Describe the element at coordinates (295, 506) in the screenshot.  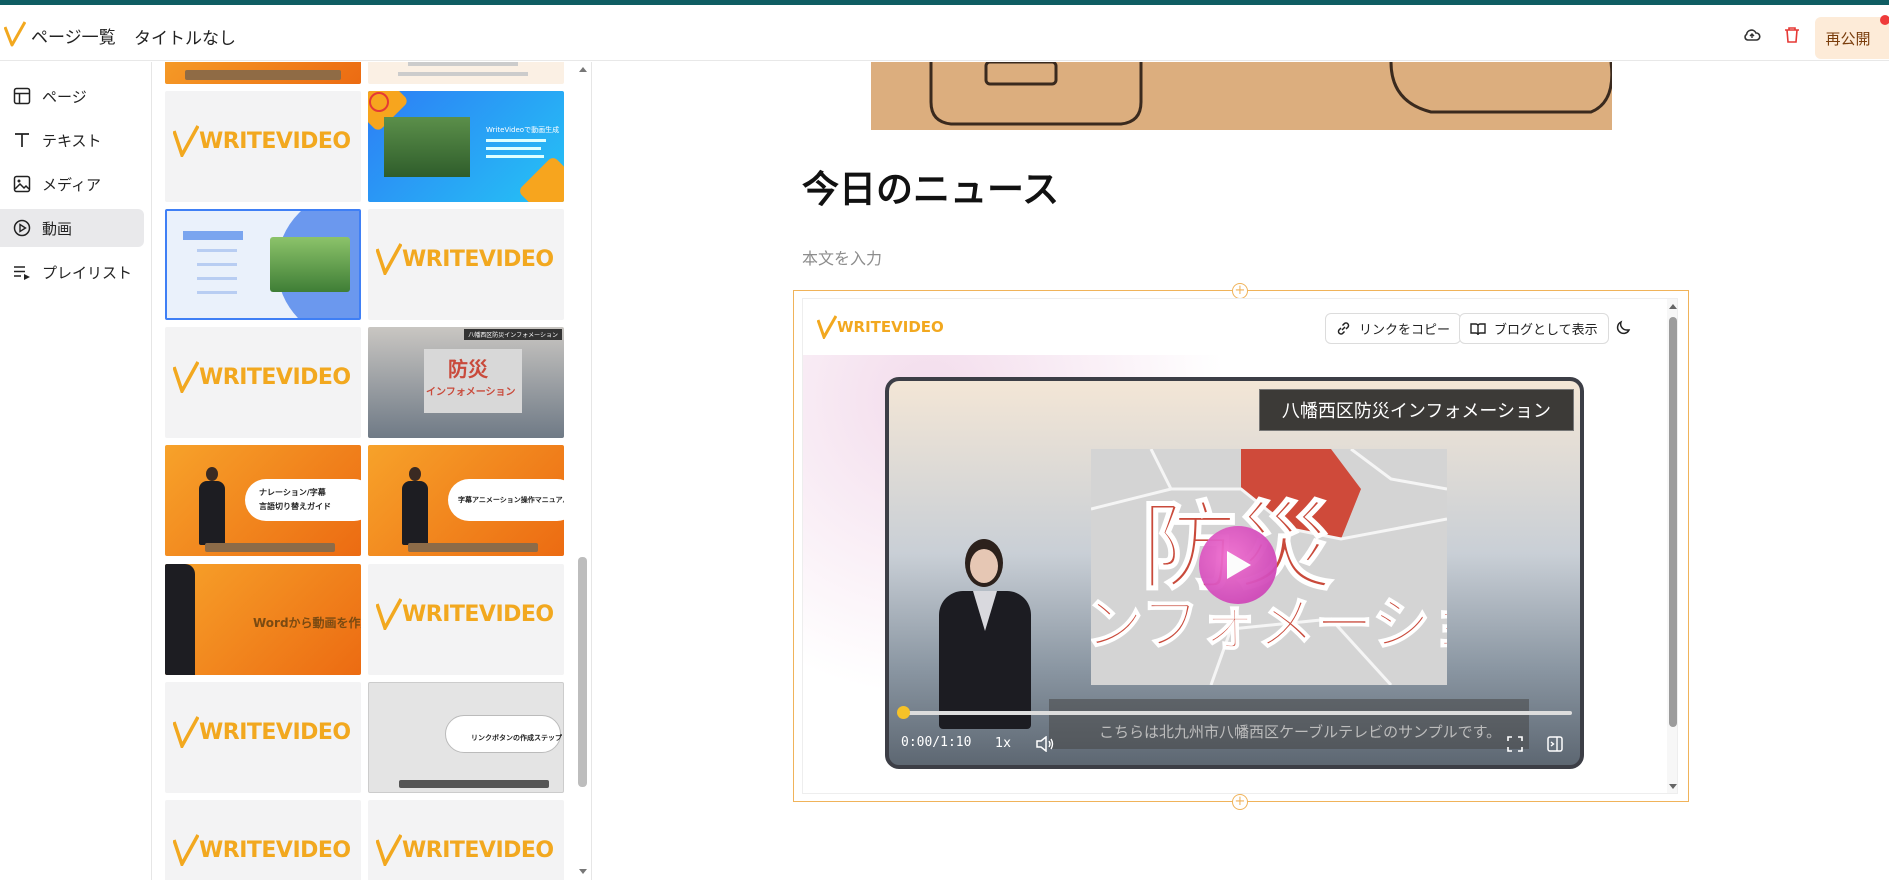
I see `thumbnail-subtitle: 言語切り替えガイド` at that location.